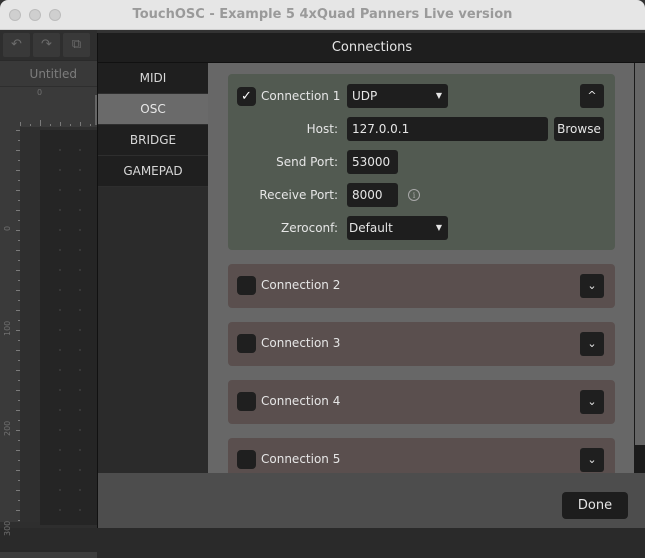 The height and width of the screenshot is (558, 645). I want to click on receive-port-input: 8000, so click(372, 195).